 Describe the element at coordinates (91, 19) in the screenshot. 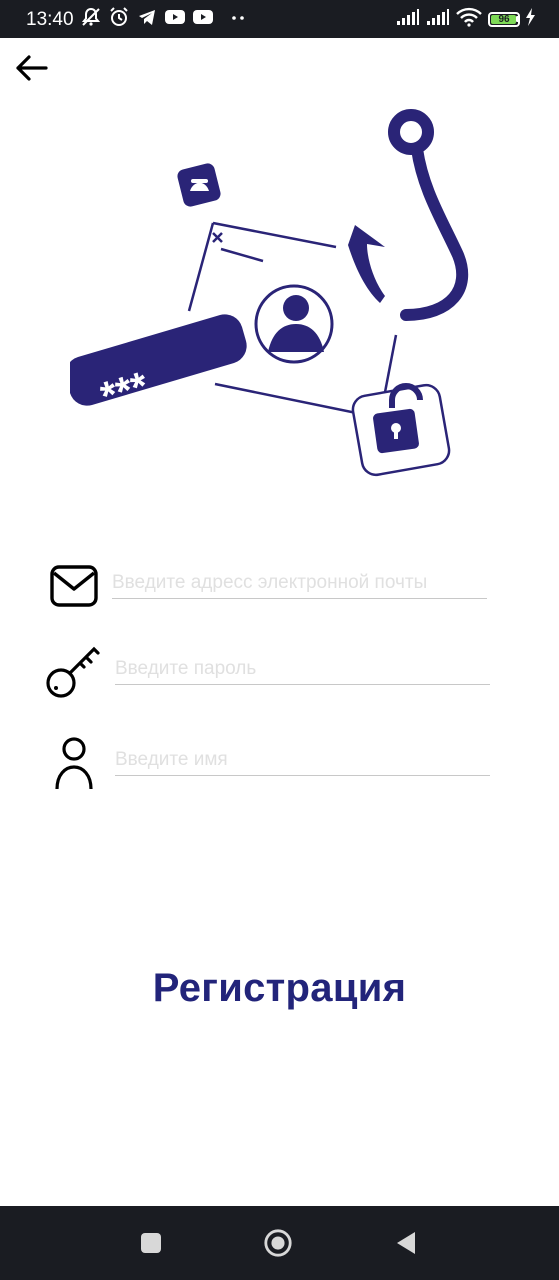

I see `muted-bell-icon` at that location.